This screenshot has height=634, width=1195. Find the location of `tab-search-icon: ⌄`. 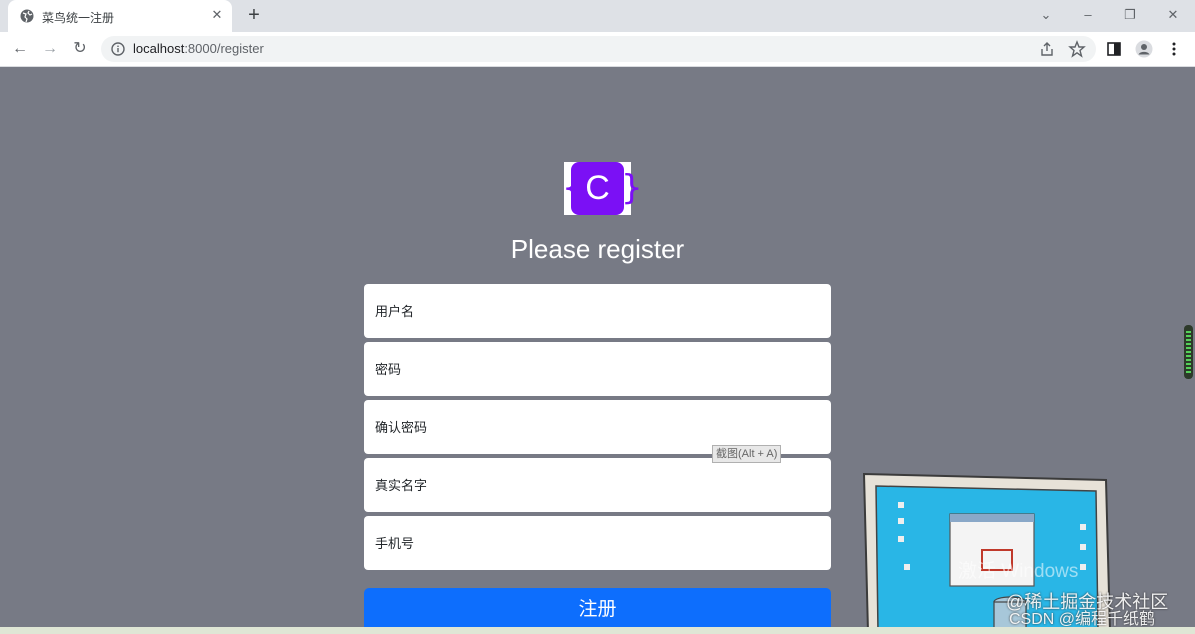

tab-search-icon: ⌄ is located at coordinates (1046, 15).